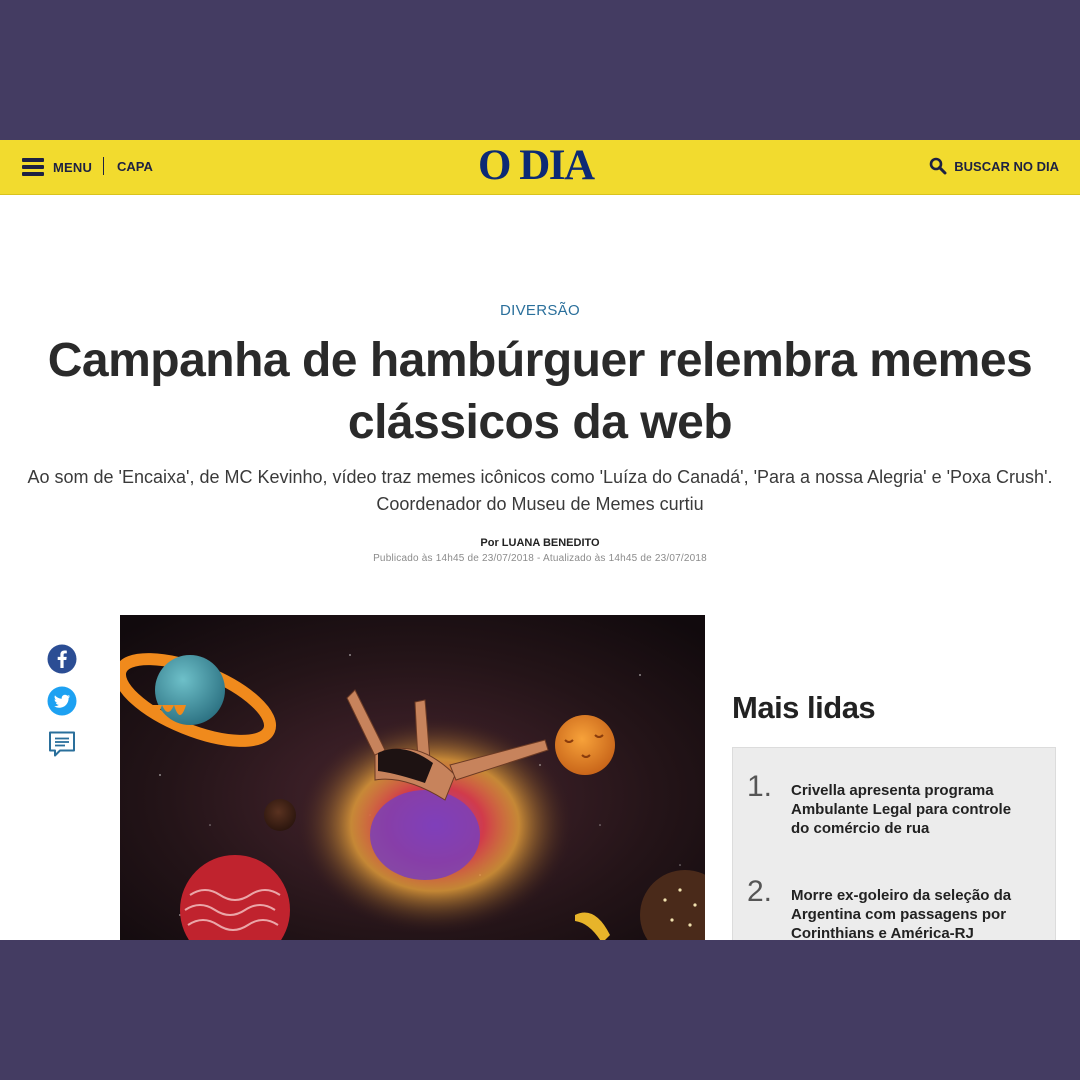  What do you see at coordinates (540, 1010) in the screenshot?
I see `background-frame-bottom` at bounding box center [540, 1010].